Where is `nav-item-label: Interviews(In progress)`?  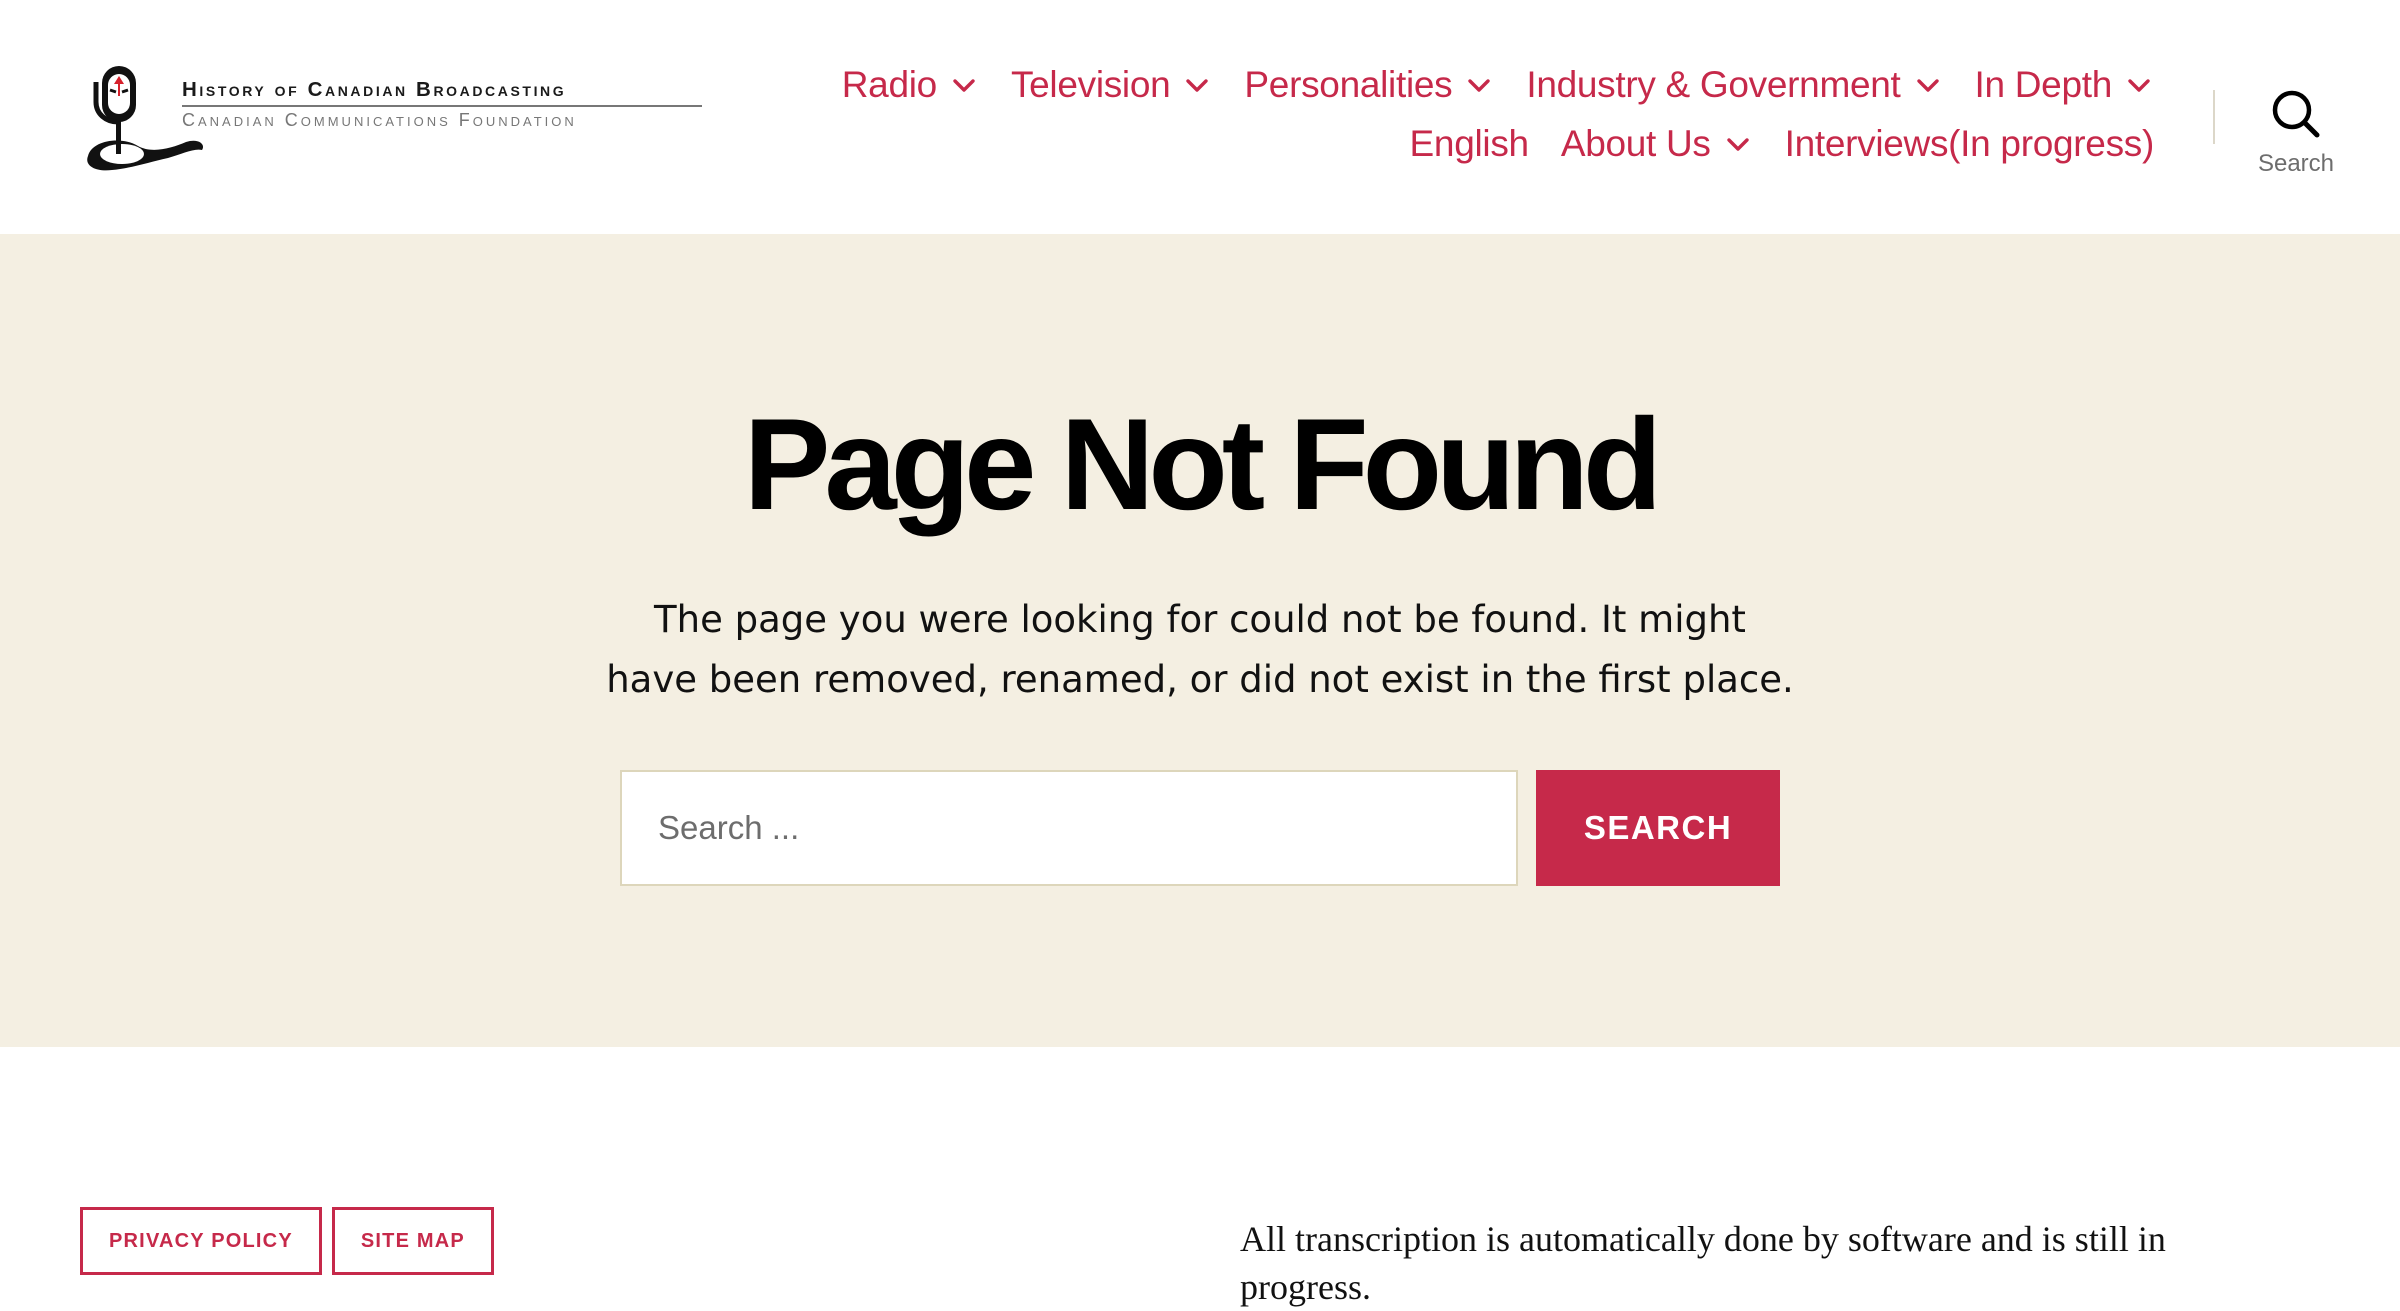
nav-item-label: Interviews(In progress) is located at coordinates (1969, 143).